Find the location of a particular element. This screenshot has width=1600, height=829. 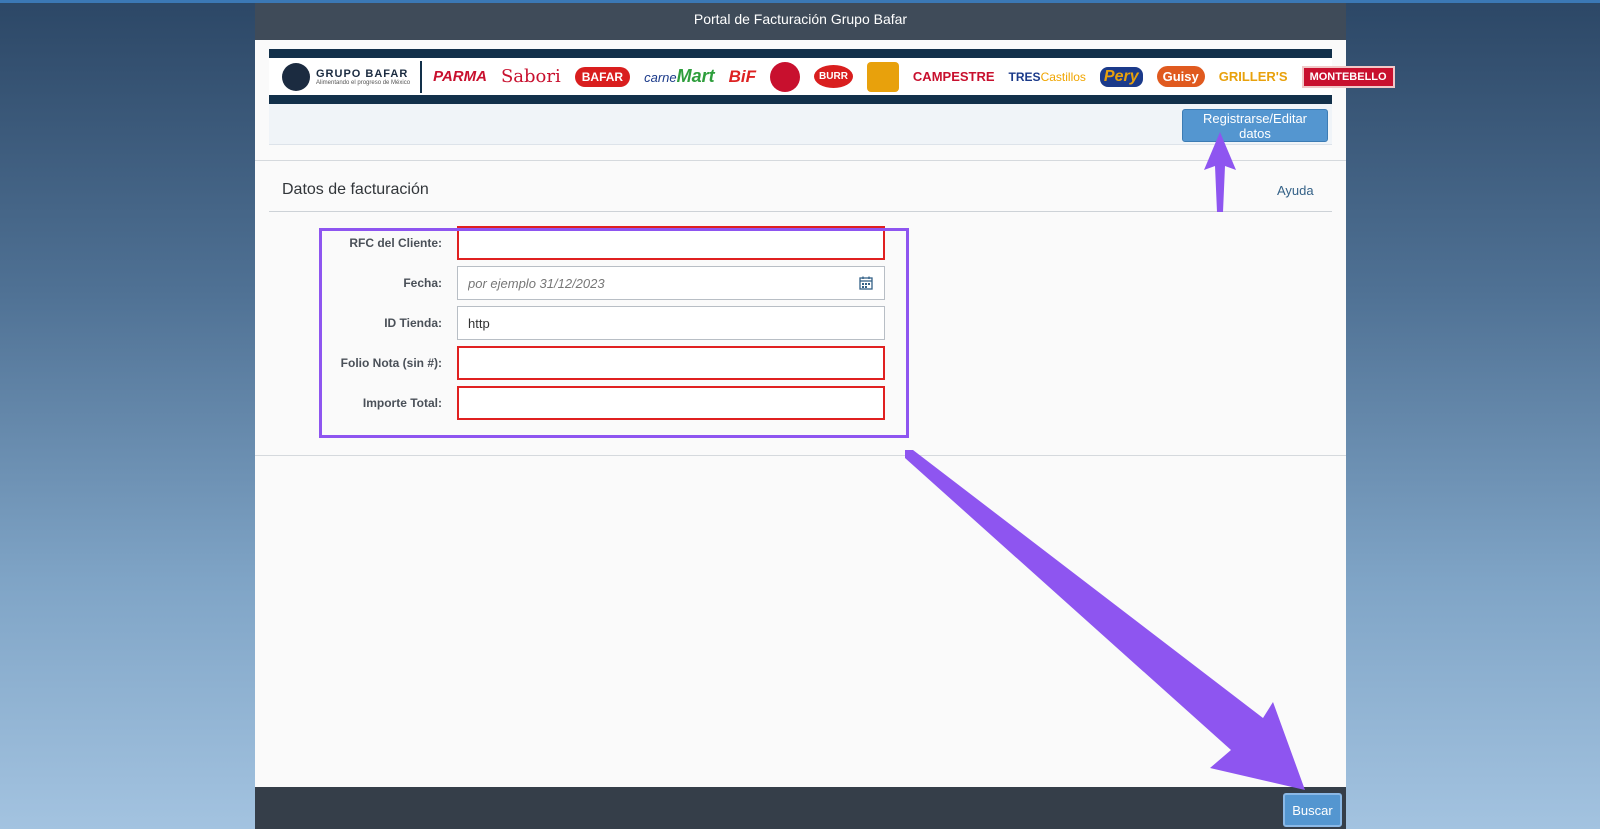

calendar-icon is located at coordinates (866, 283).